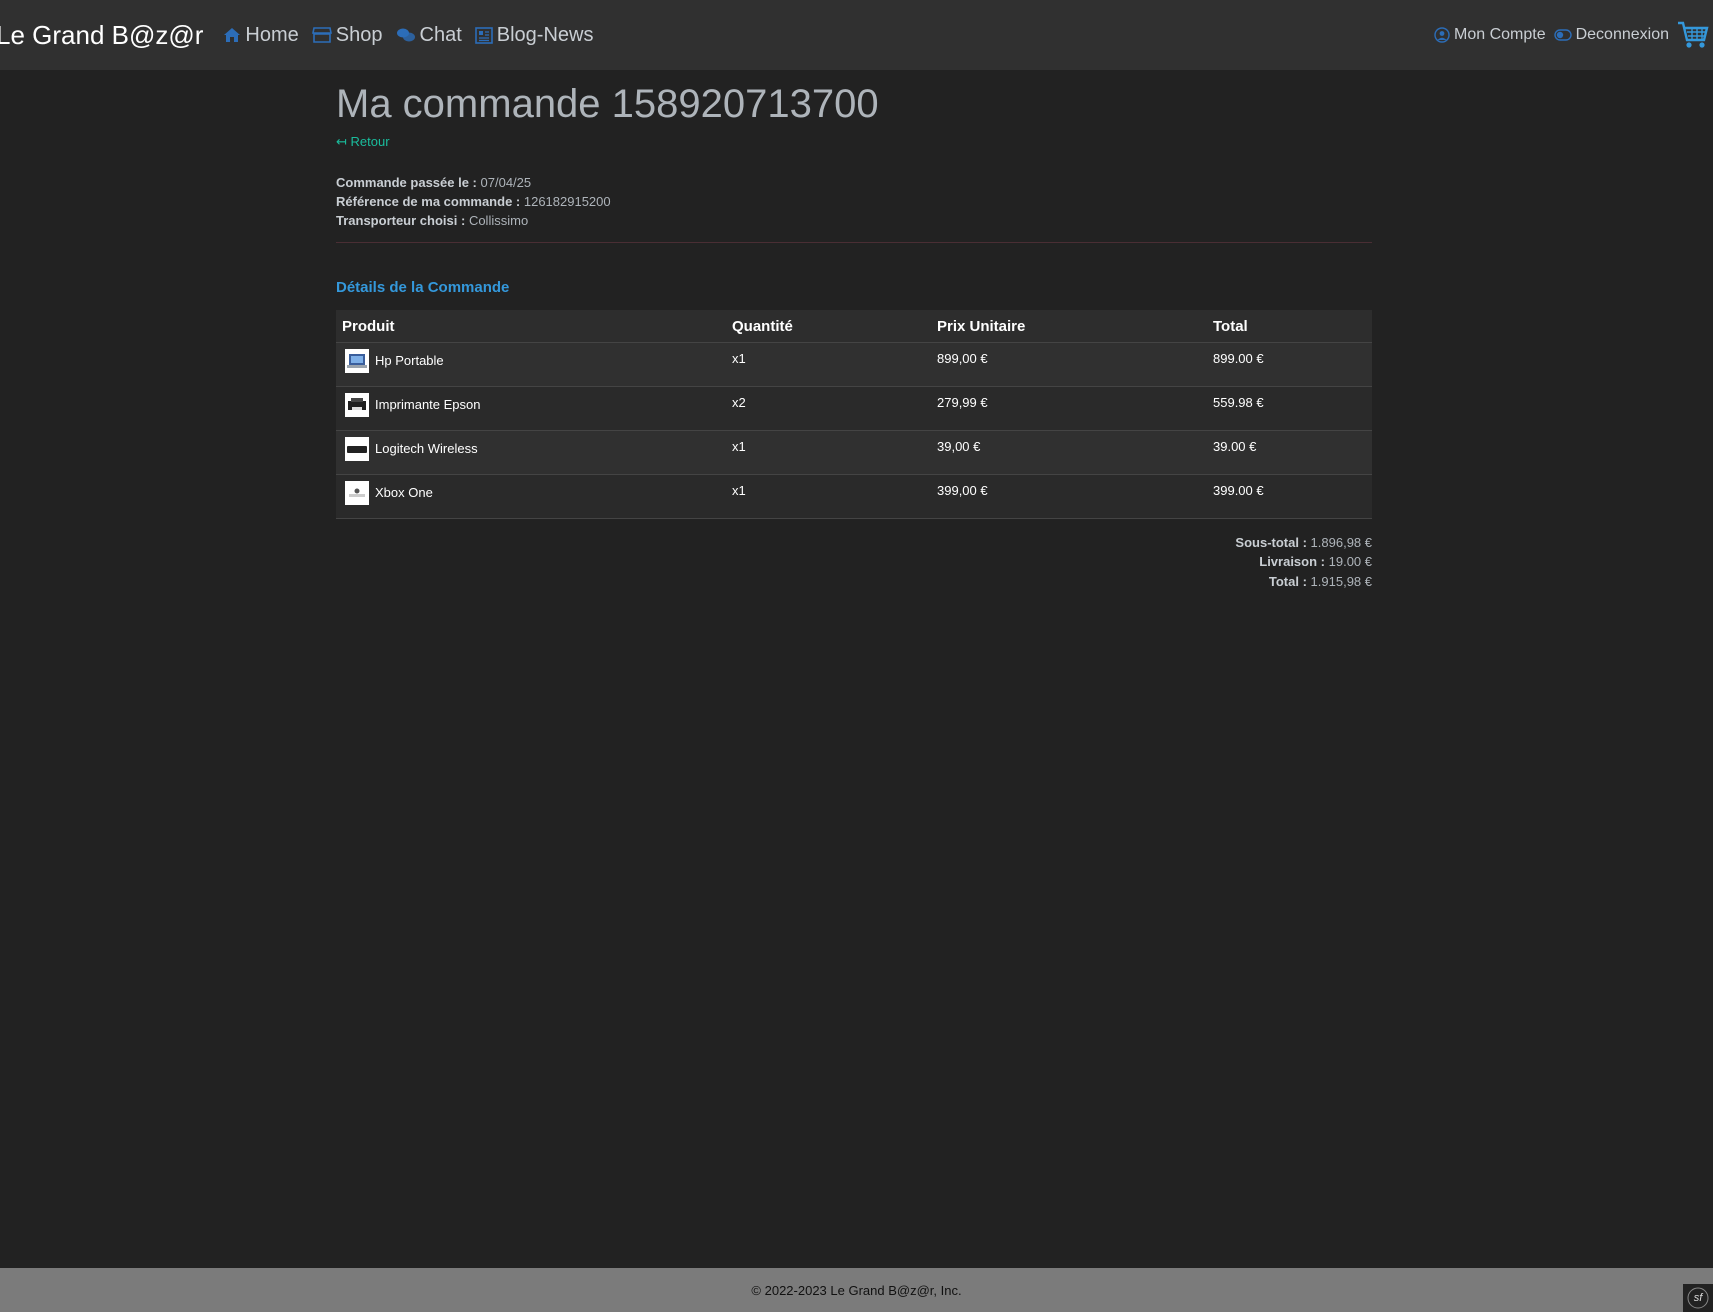 This screenshot has width=1713, height=1312. What do you see at coordinates (1271, 542) in the screenshot?
I see `subtotal-label: Sous-total :` at bounding box center [1271, 542].